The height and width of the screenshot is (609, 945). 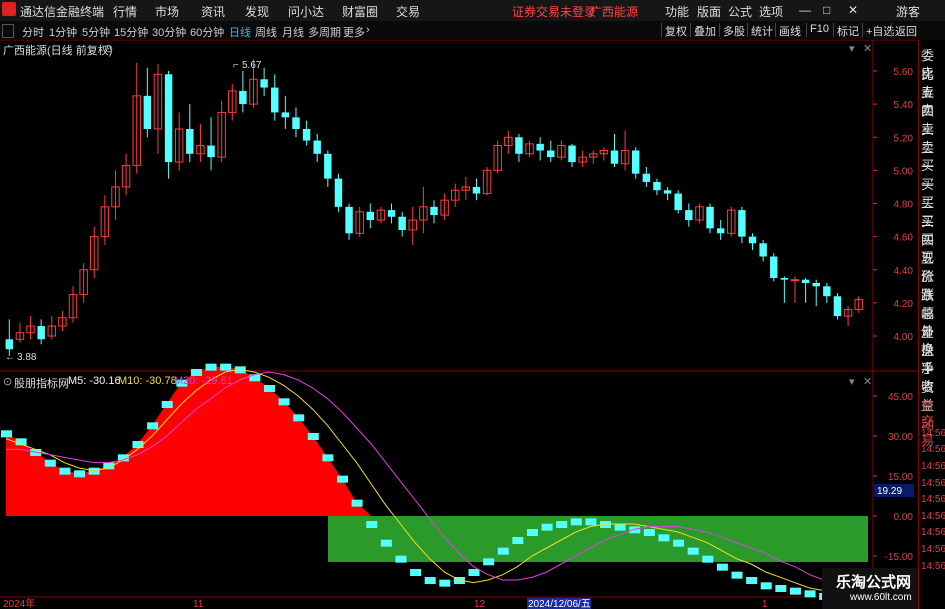 I want to click on chevron-down-icon-2: ▾, so click(x=852, y=381).